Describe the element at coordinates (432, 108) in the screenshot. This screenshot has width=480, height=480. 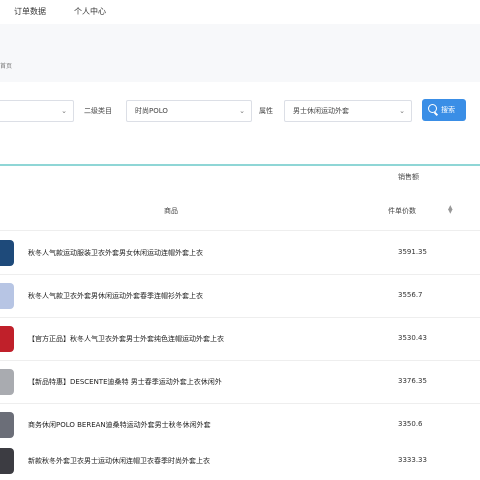
I see `search-icon` at that location.